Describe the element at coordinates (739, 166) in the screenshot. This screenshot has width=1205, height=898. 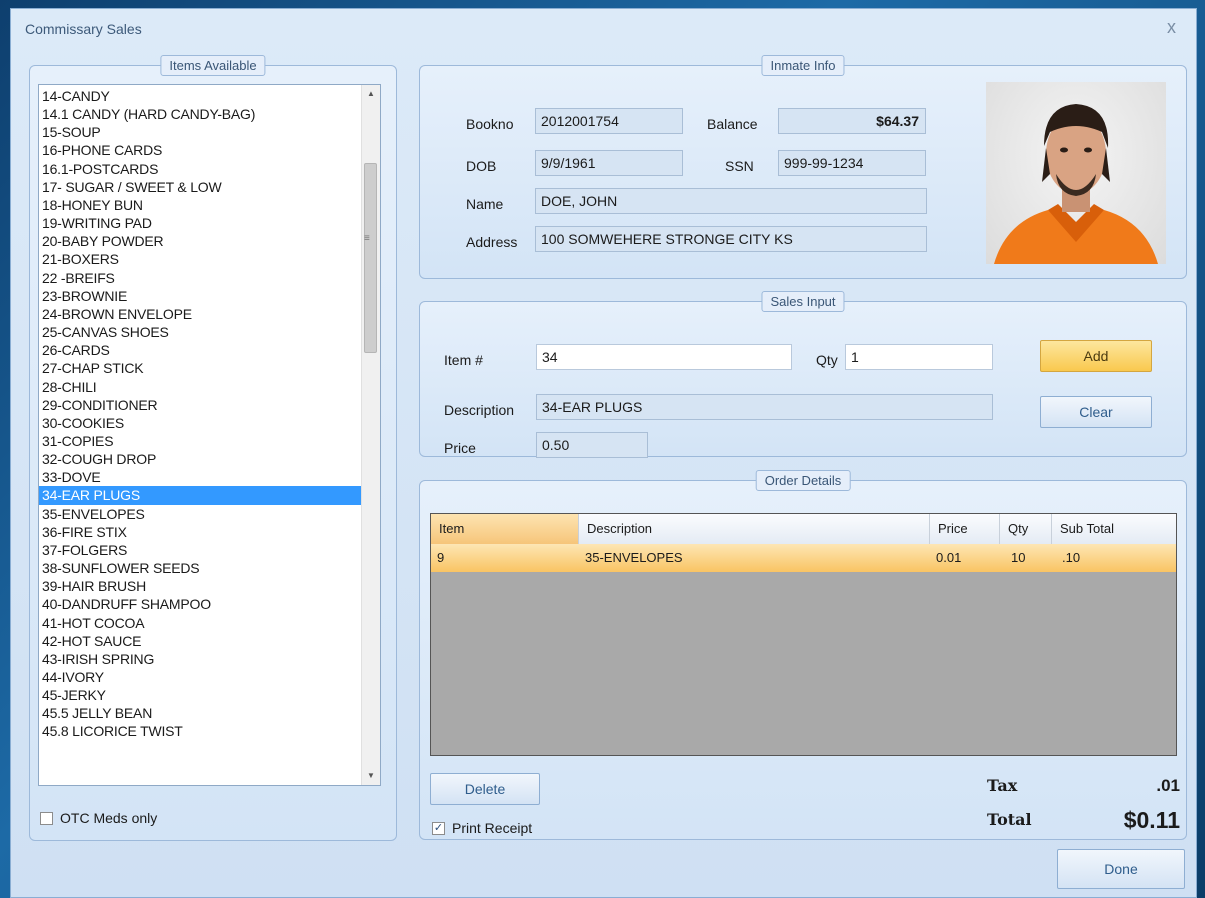
I see `ssn-label: SSN` at that location.